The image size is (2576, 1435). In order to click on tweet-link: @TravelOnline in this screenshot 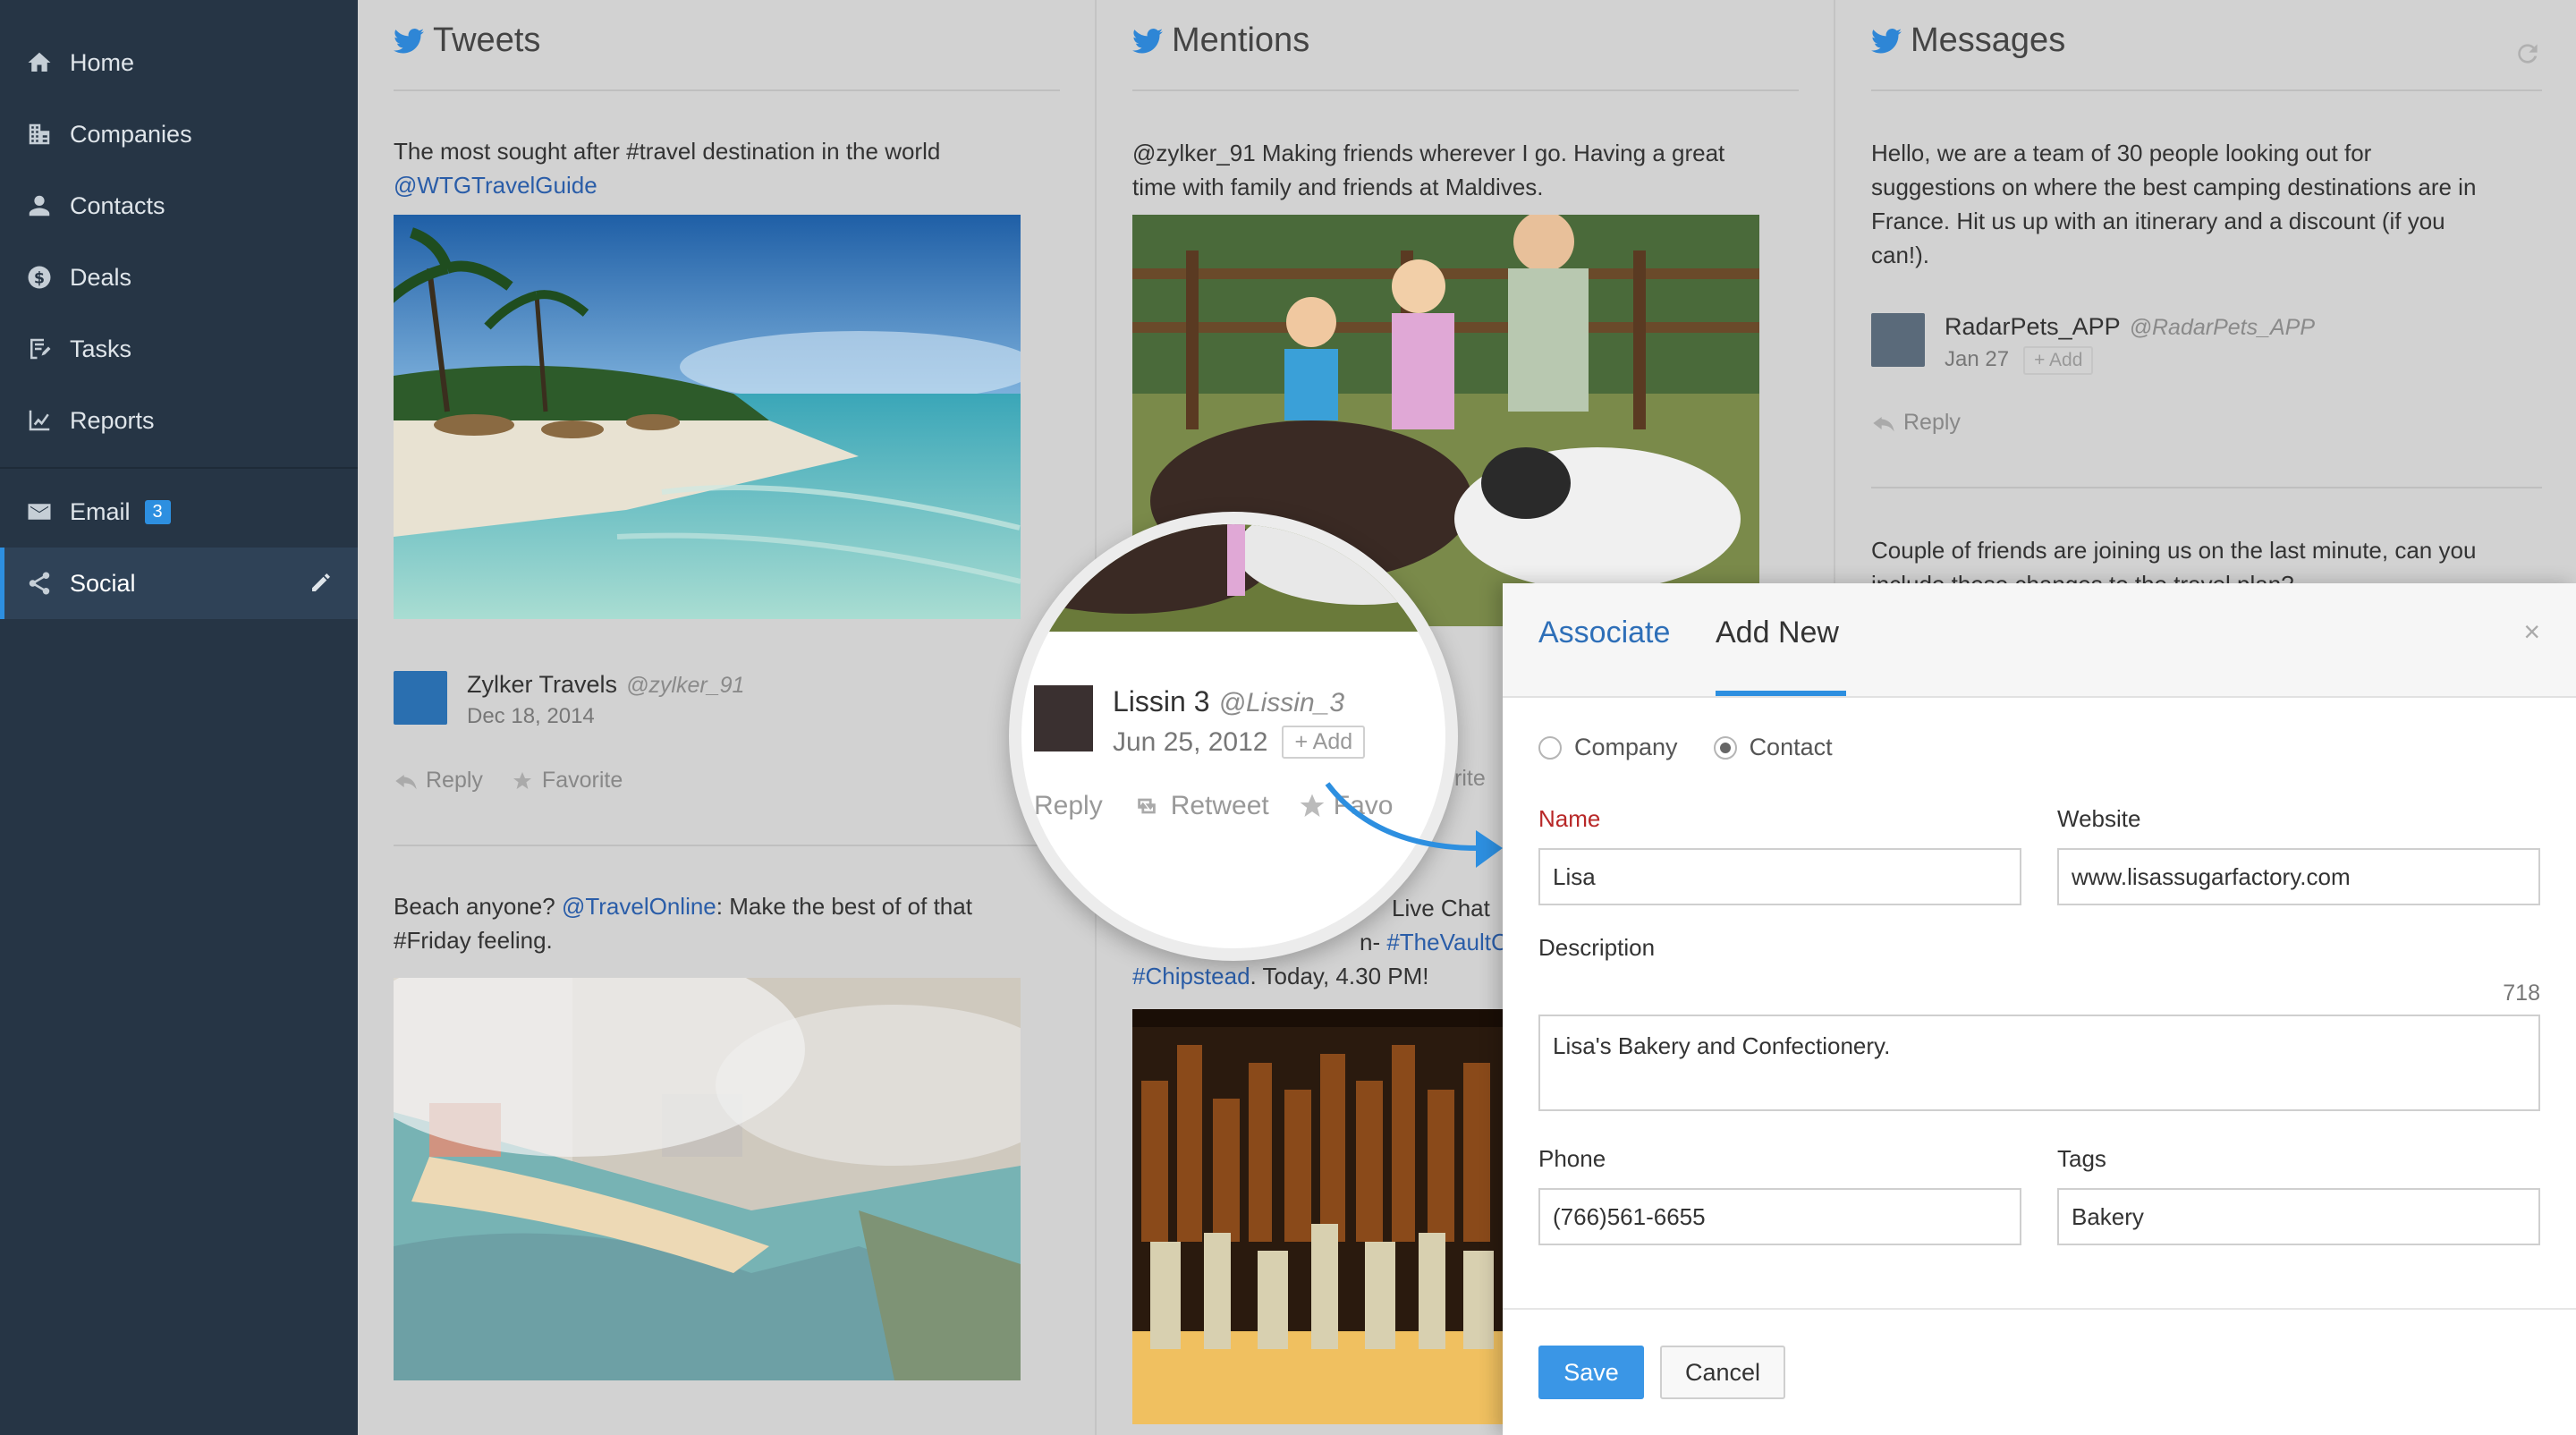, I will do `click(639, 906)`.